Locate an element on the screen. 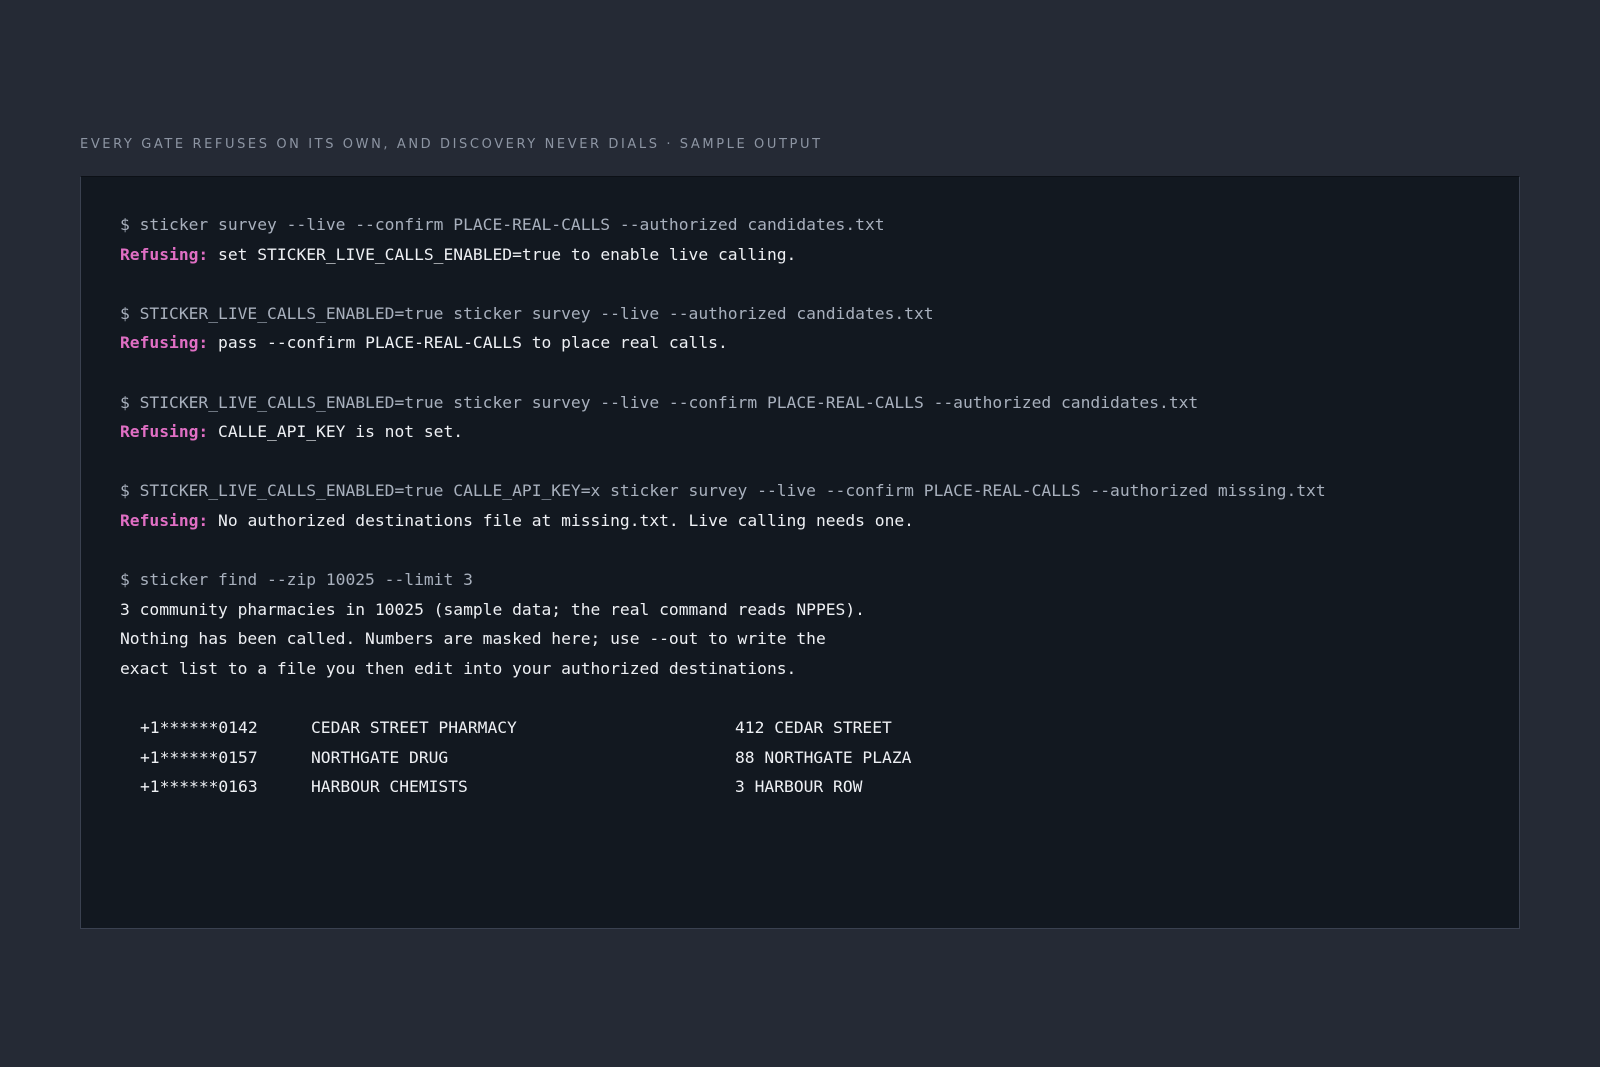  pharmacy-address: 3 HARBOUR ROW is located at coordinates (799, 787).